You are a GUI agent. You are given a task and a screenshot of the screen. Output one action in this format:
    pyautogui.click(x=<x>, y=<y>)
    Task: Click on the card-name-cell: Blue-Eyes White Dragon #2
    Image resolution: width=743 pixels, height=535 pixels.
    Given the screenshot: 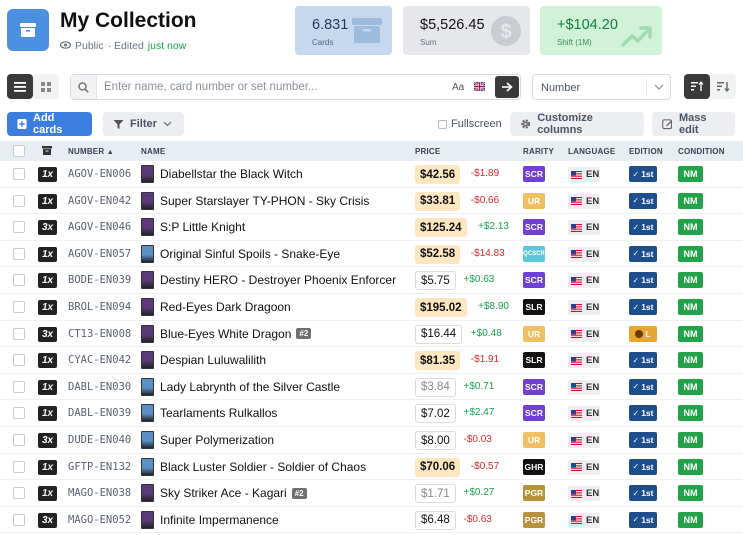 What is the action you would take?
    pyautogui.click(x=236, y=334)
    